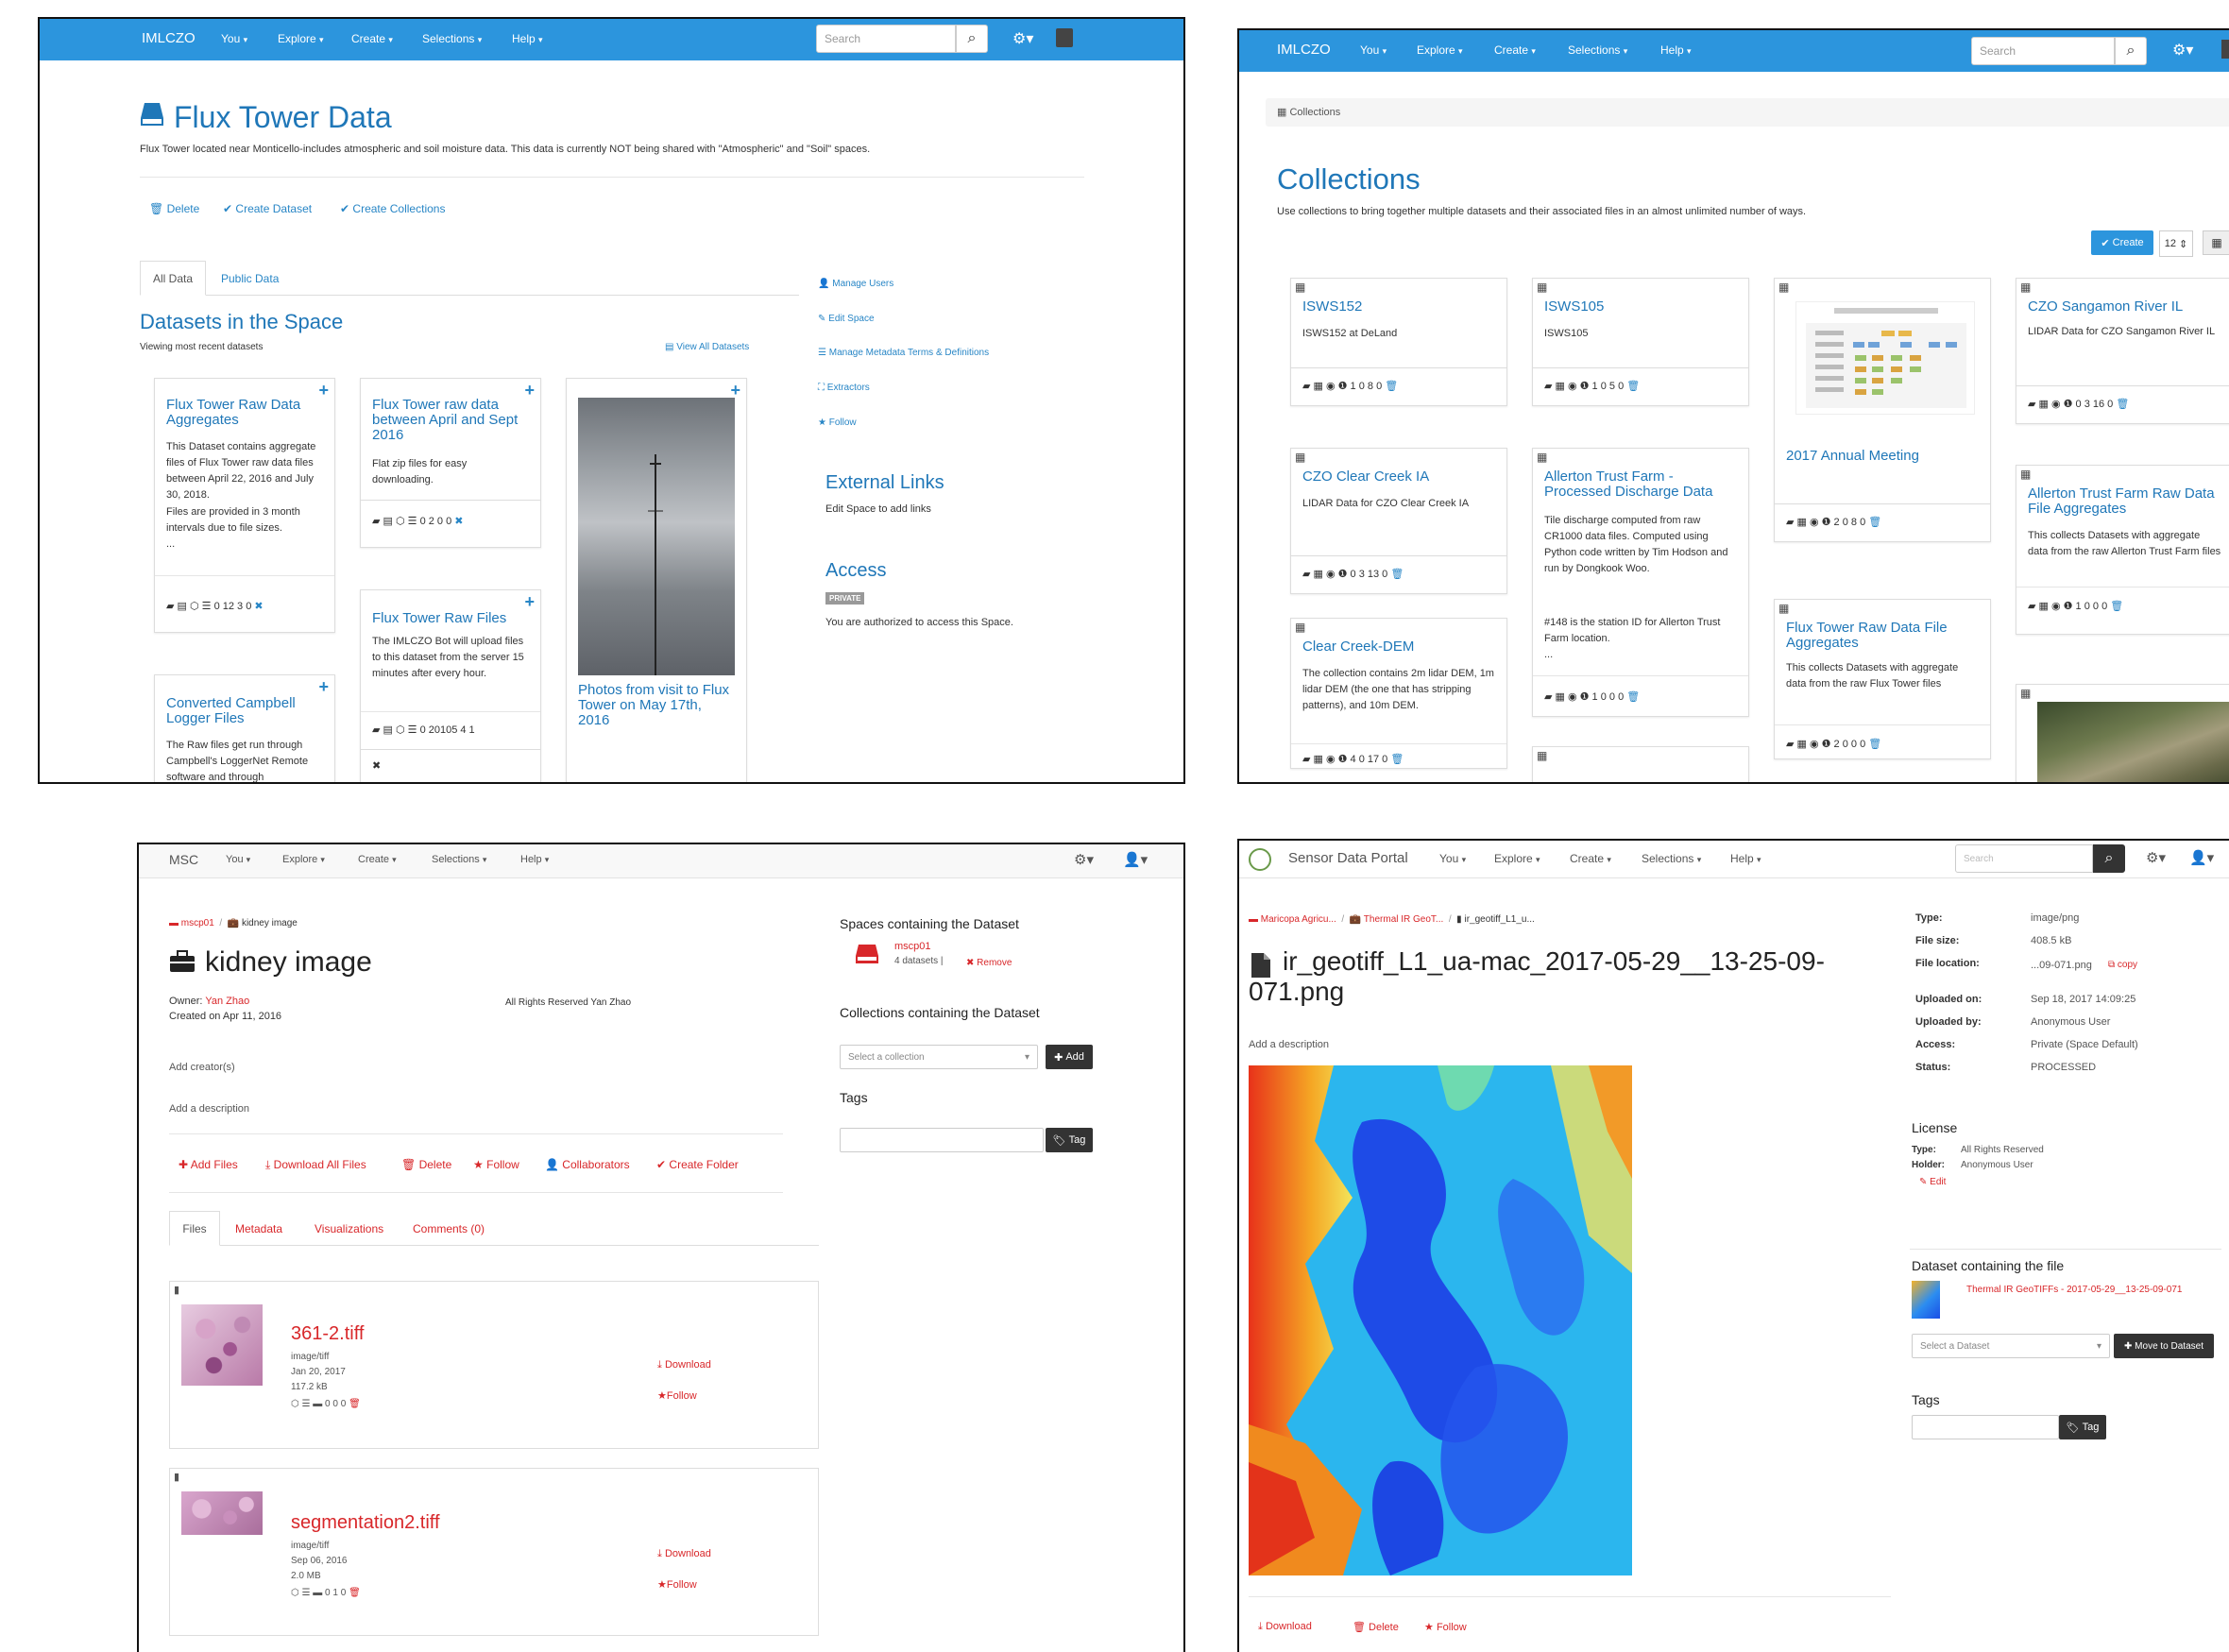  Describe the element at coordinates (349, 1229) in the screenshot. I see `tab-visualizations: Visualizations` at that location.